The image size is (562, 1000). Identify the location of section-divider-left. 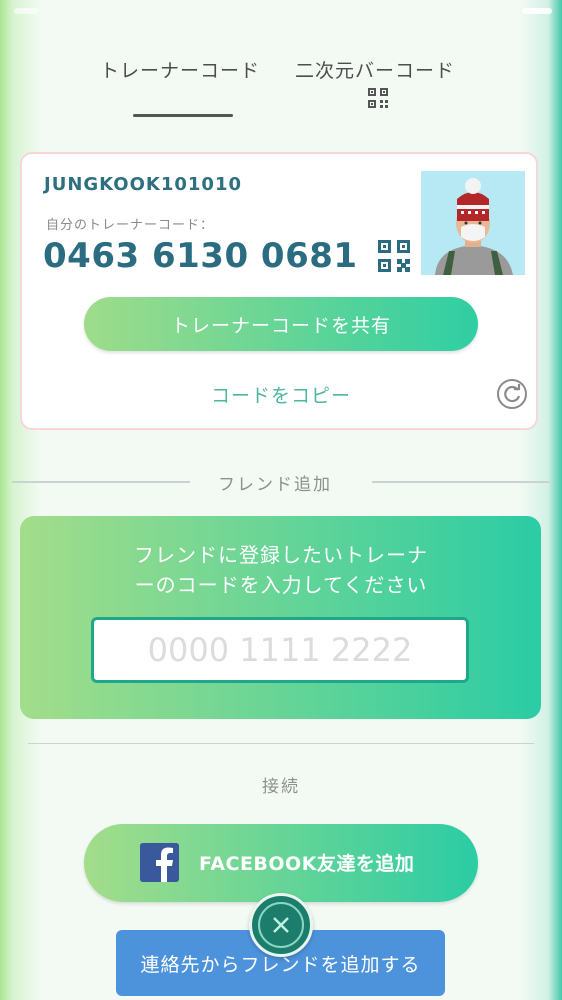
(101, 482).